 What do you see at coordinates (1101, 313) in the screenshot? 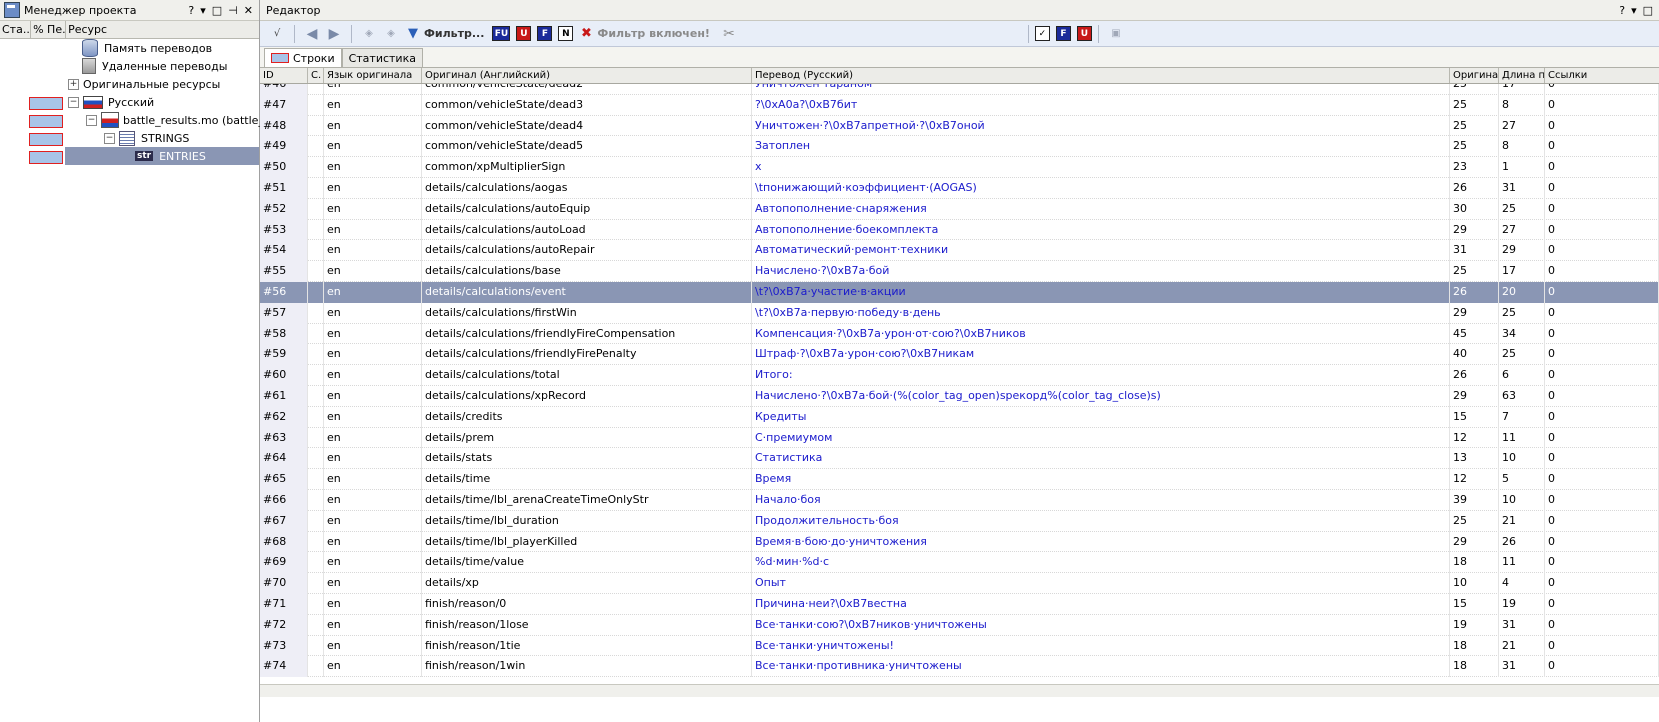
I see `cell-translation: \t?\0xB7a·первую·победу·в·день` at bounding box center [1101, 313].